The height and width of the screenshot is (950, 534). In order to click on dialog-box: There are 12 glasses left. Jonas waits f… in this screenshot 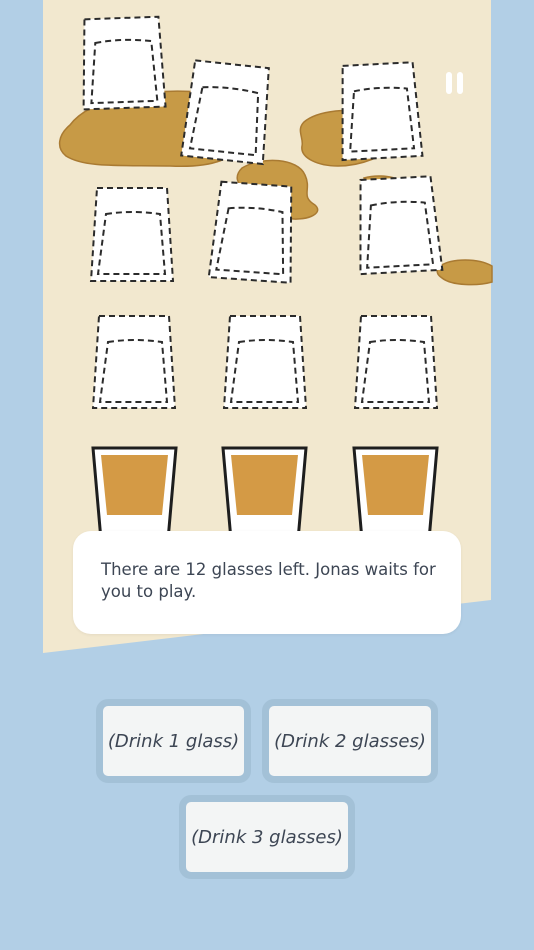, I will do `click(267, 582)`.